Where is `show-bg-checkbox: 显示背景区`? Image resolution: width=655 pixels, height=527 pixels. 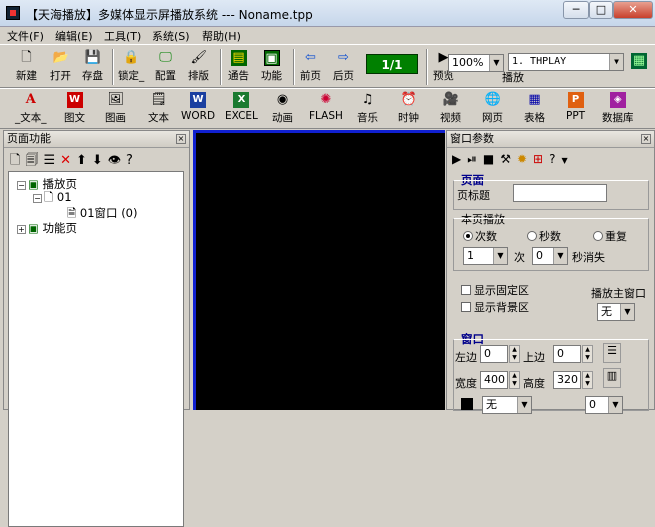
show-bg-checkbox: 显示背景区 is located at coordinates (495, 307).